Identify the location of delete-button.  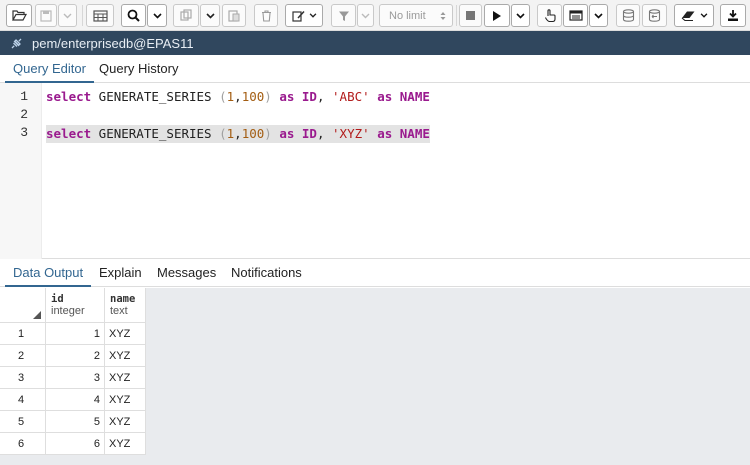
(266, 15).